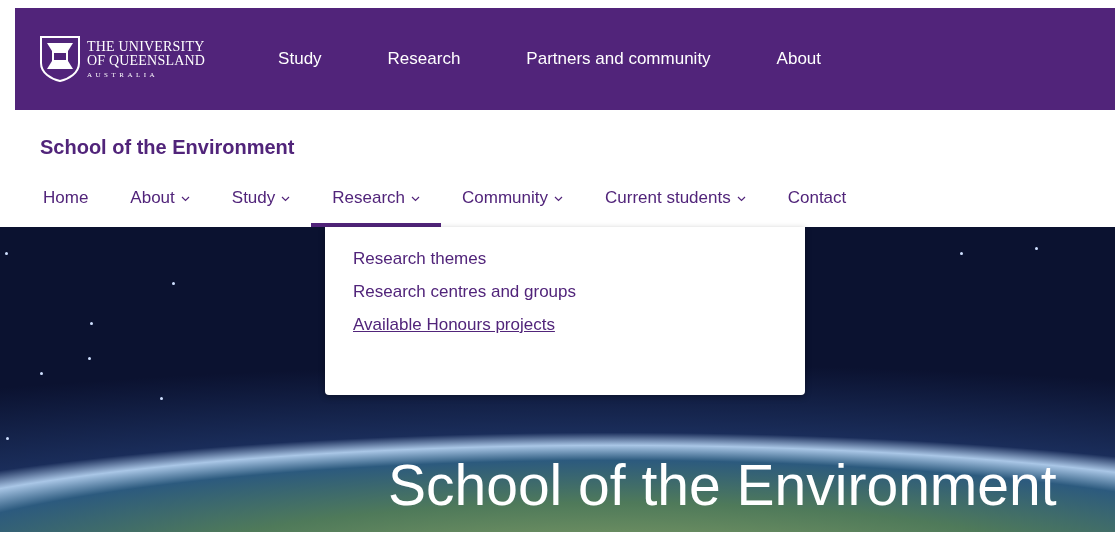  I want to click on logo-text: OF QUEENSLAND, so click(146, 60).